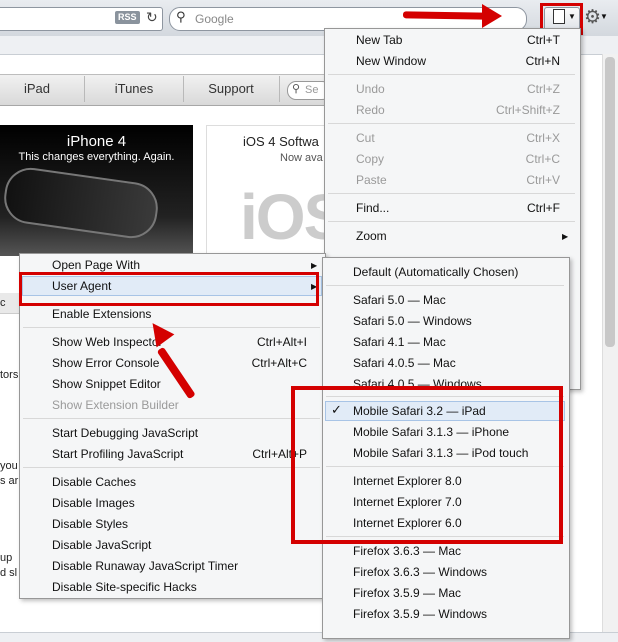 The height and width of the screenshot is (642, 618). Describe the element at coordinates (279, 363) in the screenshot. I see `menu-item-shortcut: Ctrl+Alt+C` at that location.